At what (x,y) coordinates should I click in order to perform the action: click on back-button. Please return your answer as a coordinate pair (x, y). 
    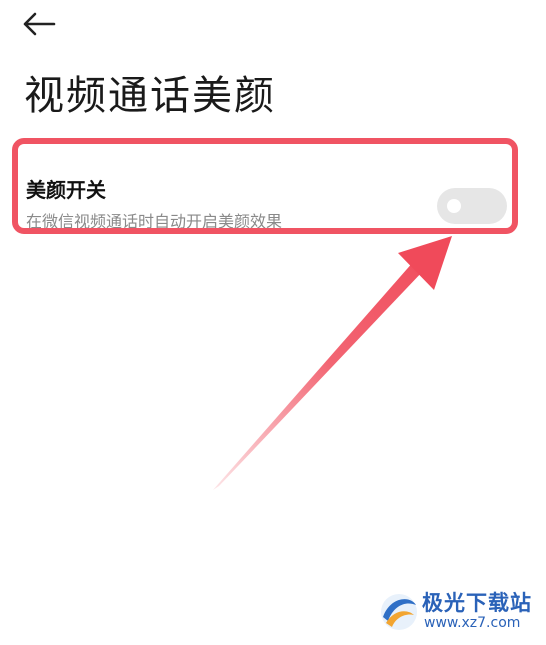
    Looking at the image, I should click on (46, 24).